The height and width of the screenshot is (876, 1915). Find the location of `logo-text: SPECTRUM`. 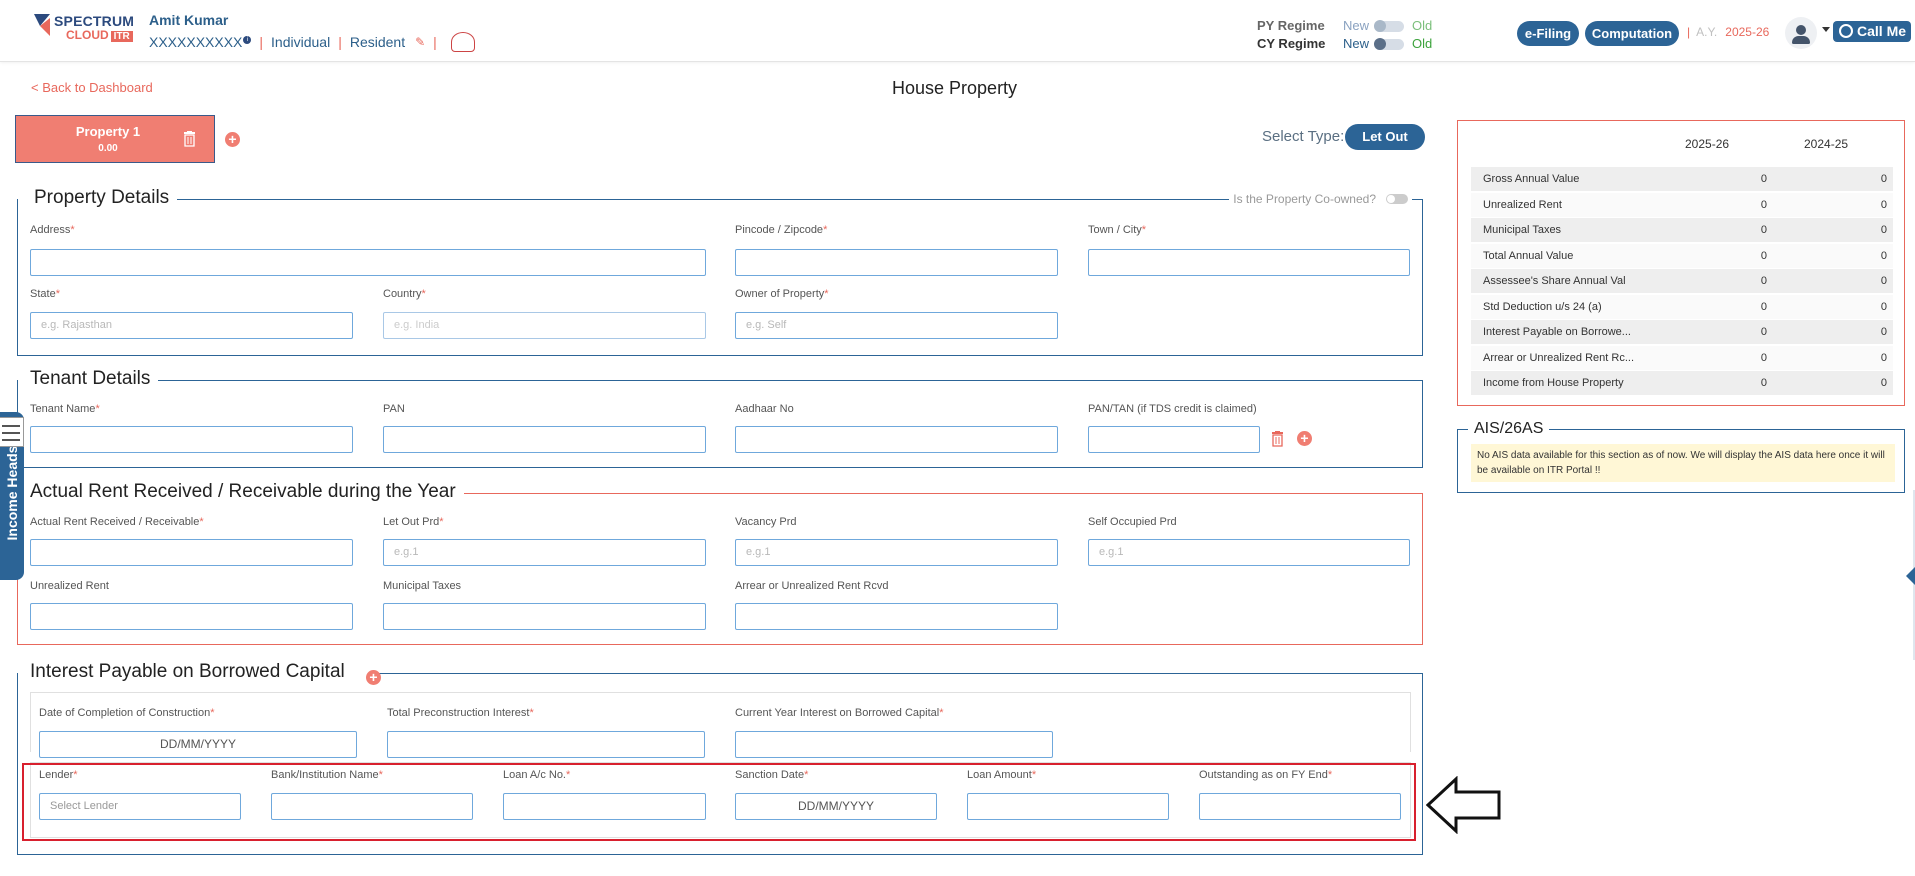

logo-text: SPECTRUM is located at coordinates (94, 21).